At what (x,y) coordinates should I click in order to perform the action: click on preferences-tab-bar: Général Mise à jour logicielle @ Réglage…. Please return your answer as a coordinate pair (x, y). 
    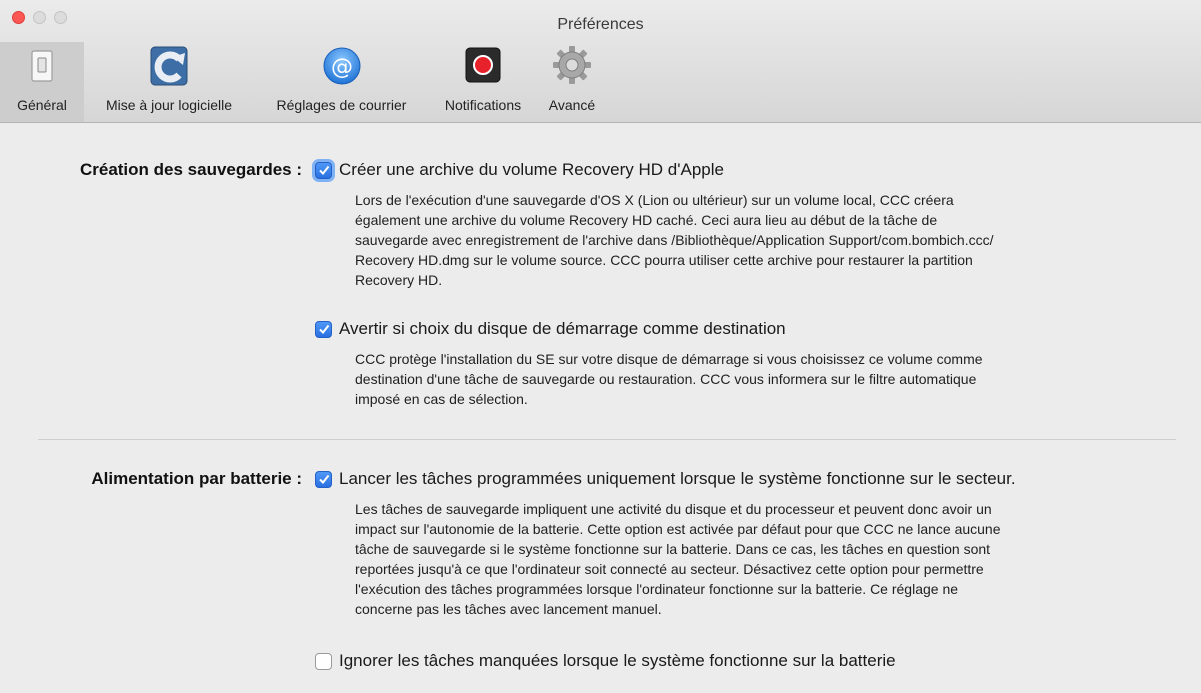
    Looking at the image, I should click on (303, 82).